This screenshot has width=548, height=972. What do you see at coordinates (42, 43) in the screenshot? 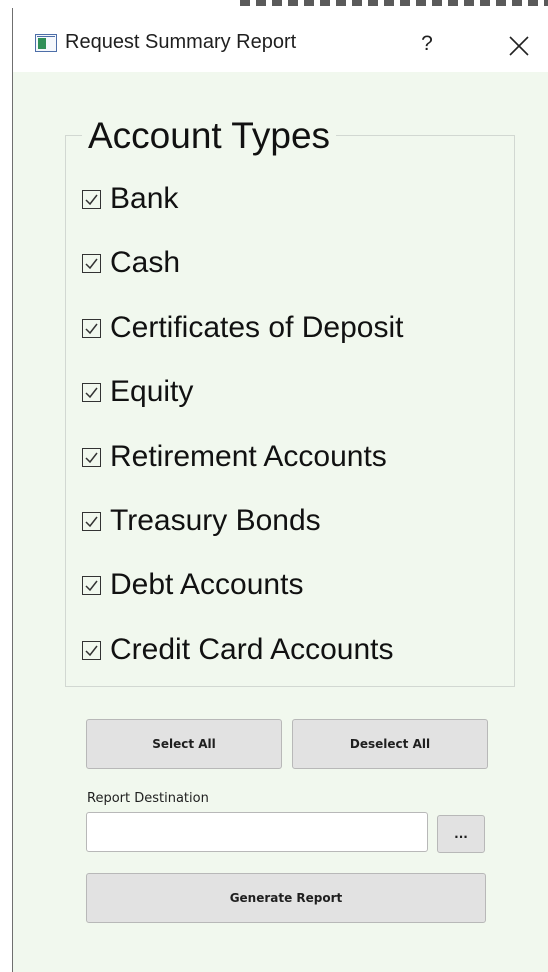
I see `icon-panel` at bounding box center [42, 43].